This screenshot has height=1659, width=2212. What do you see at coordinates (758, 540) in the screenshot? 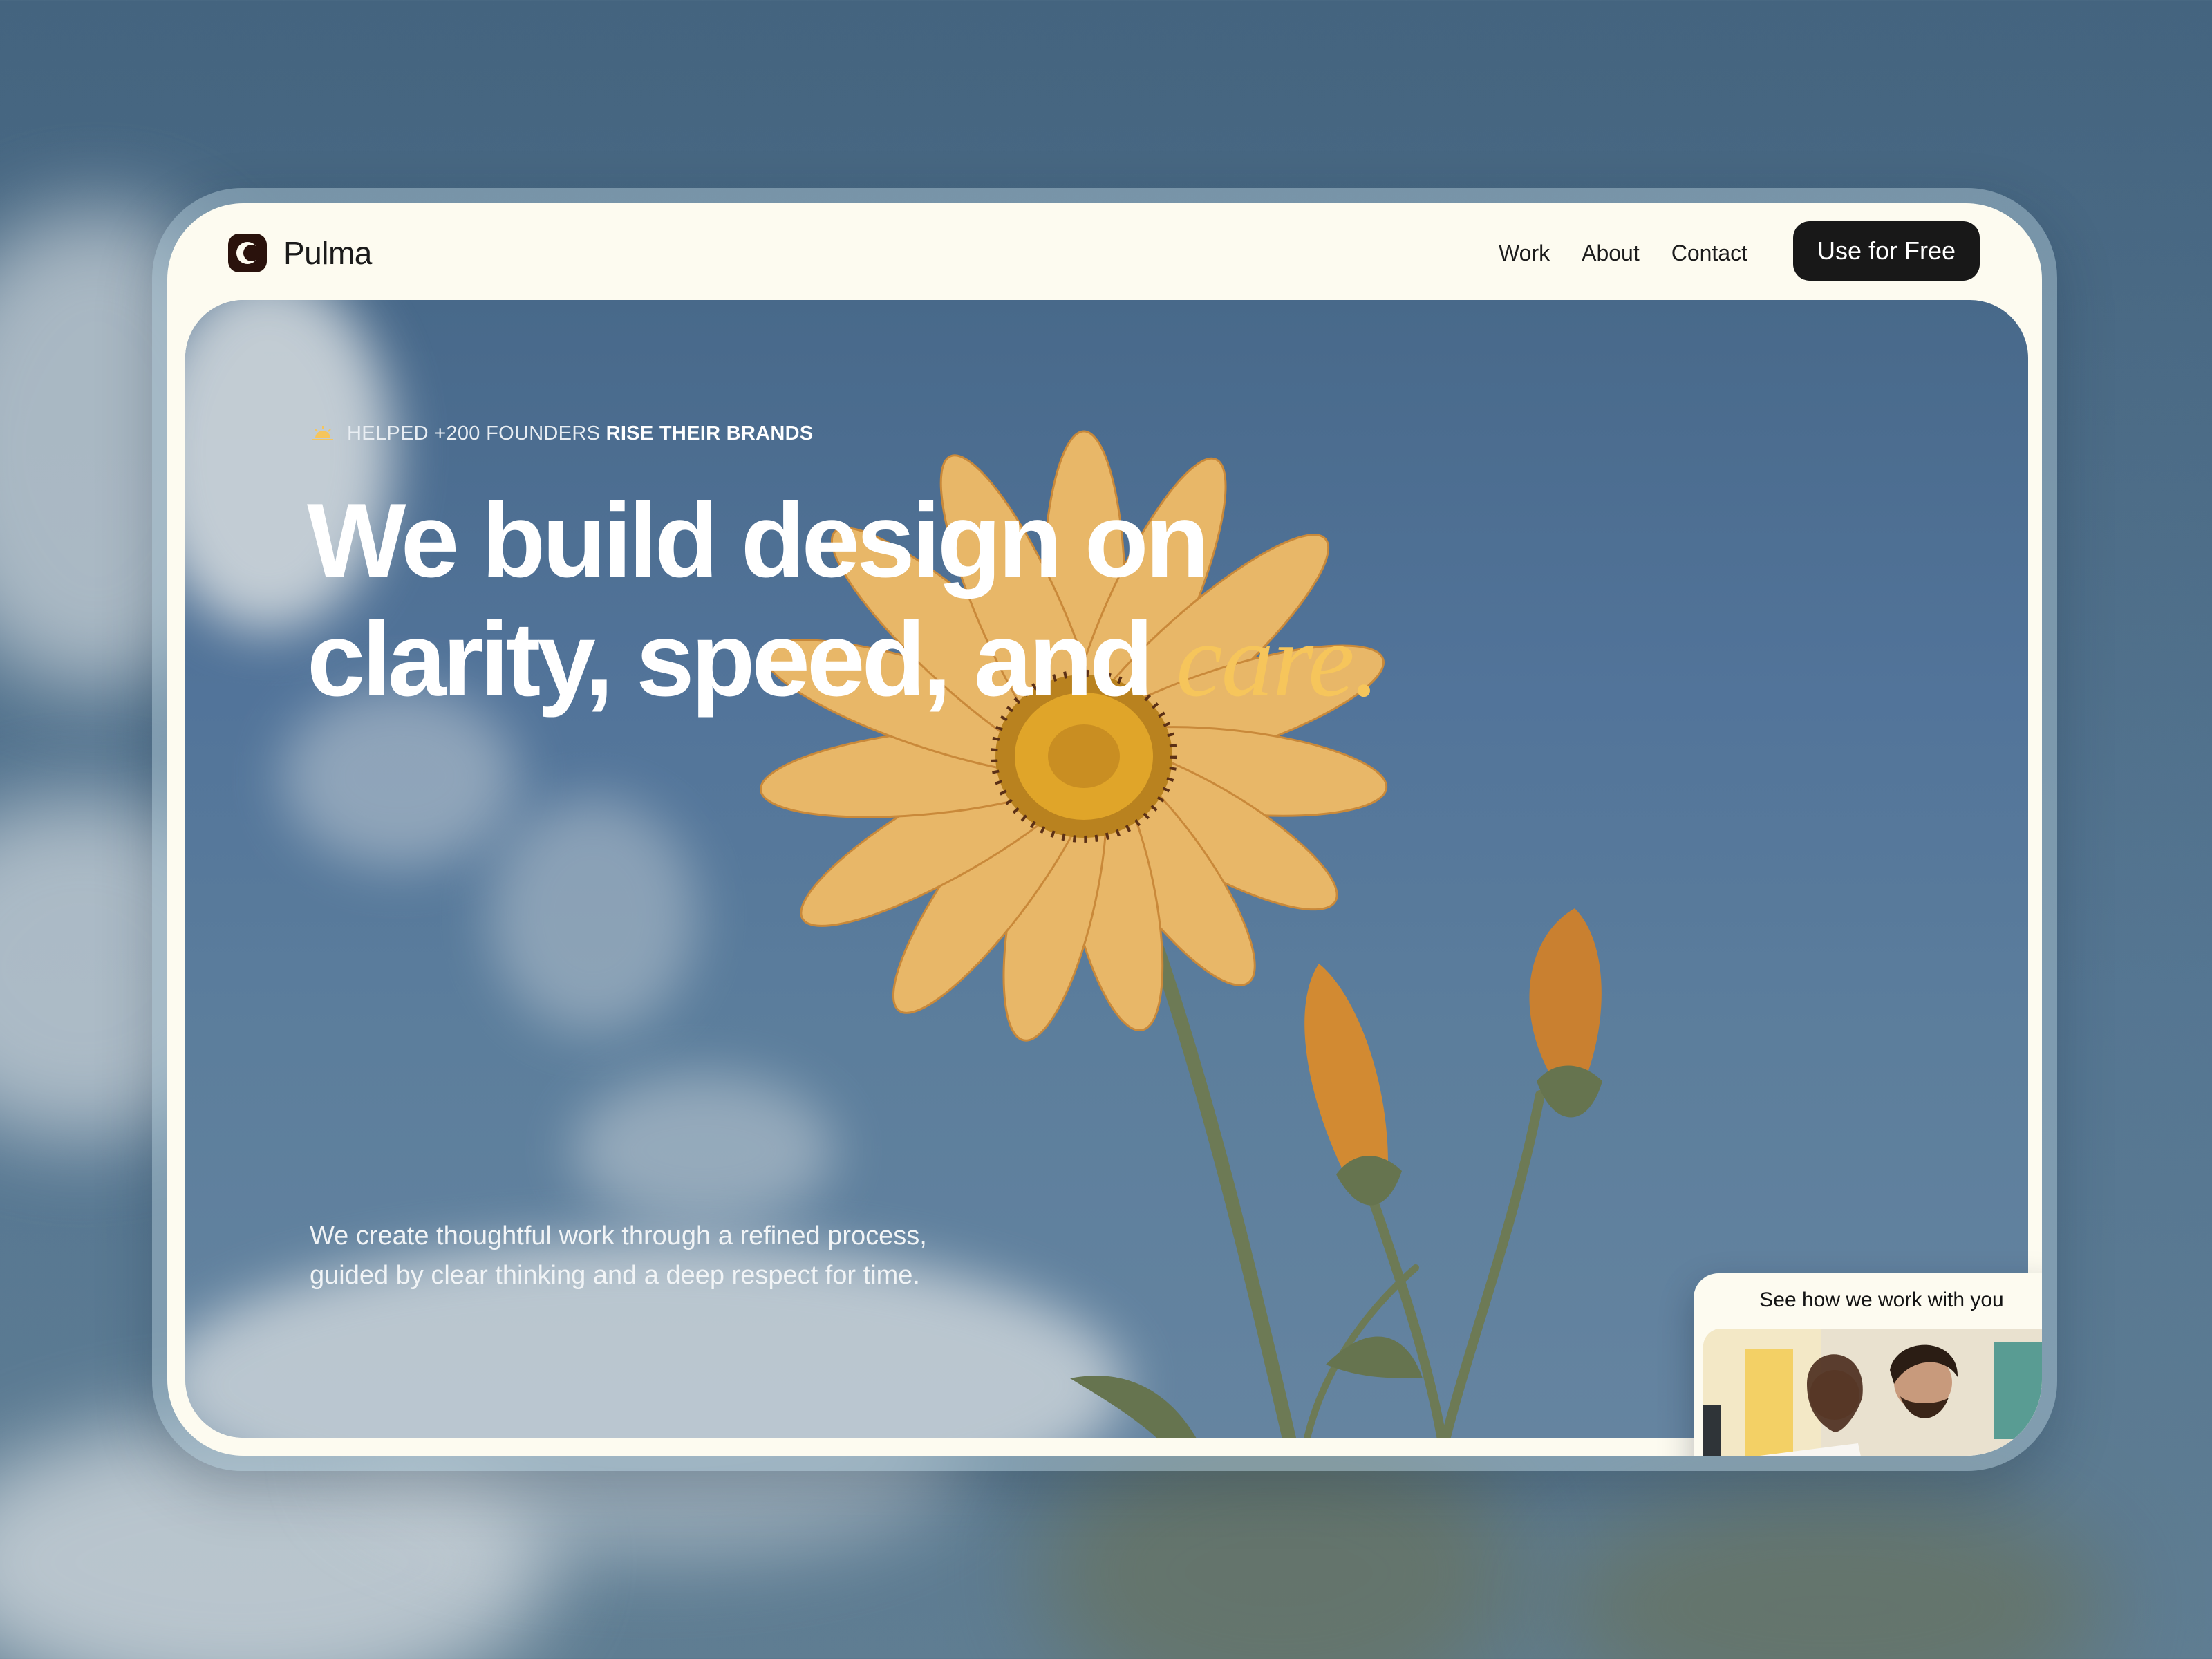
I see `headline-line-1: We build design on` at bounding box center [758, 540].